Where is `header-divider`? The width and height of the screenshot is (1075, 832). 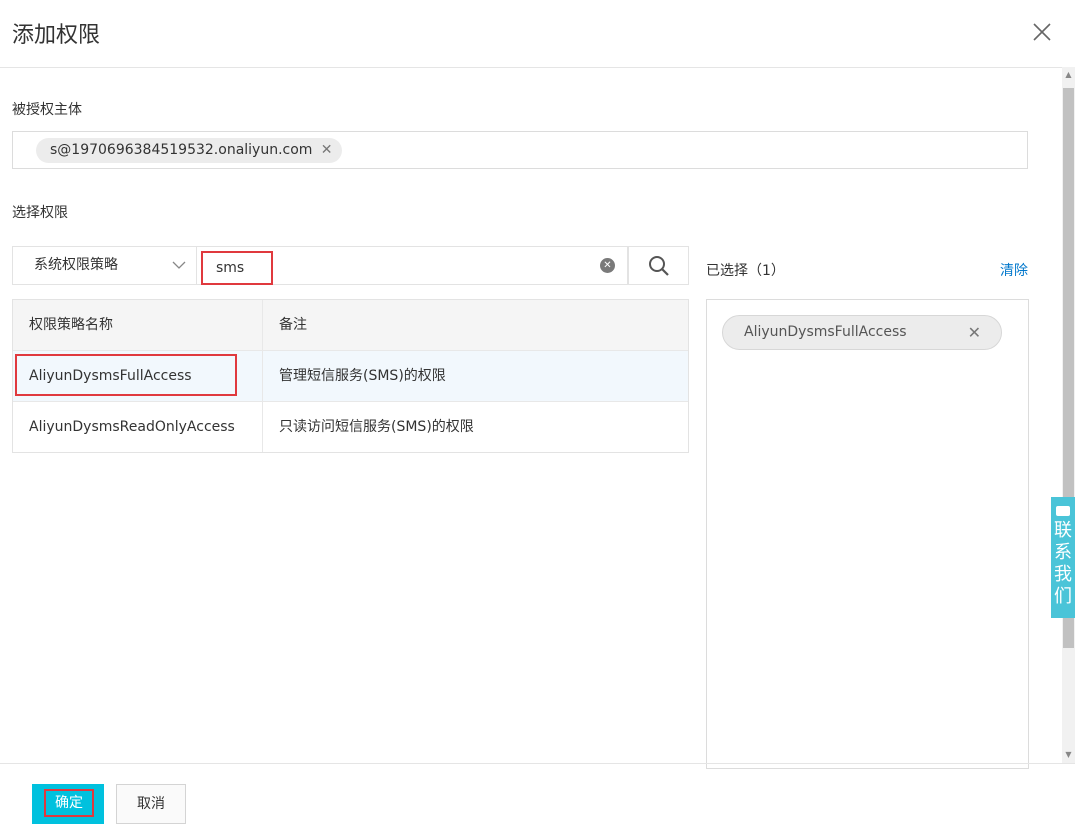
header-divider is located at coordinates (531, 67).